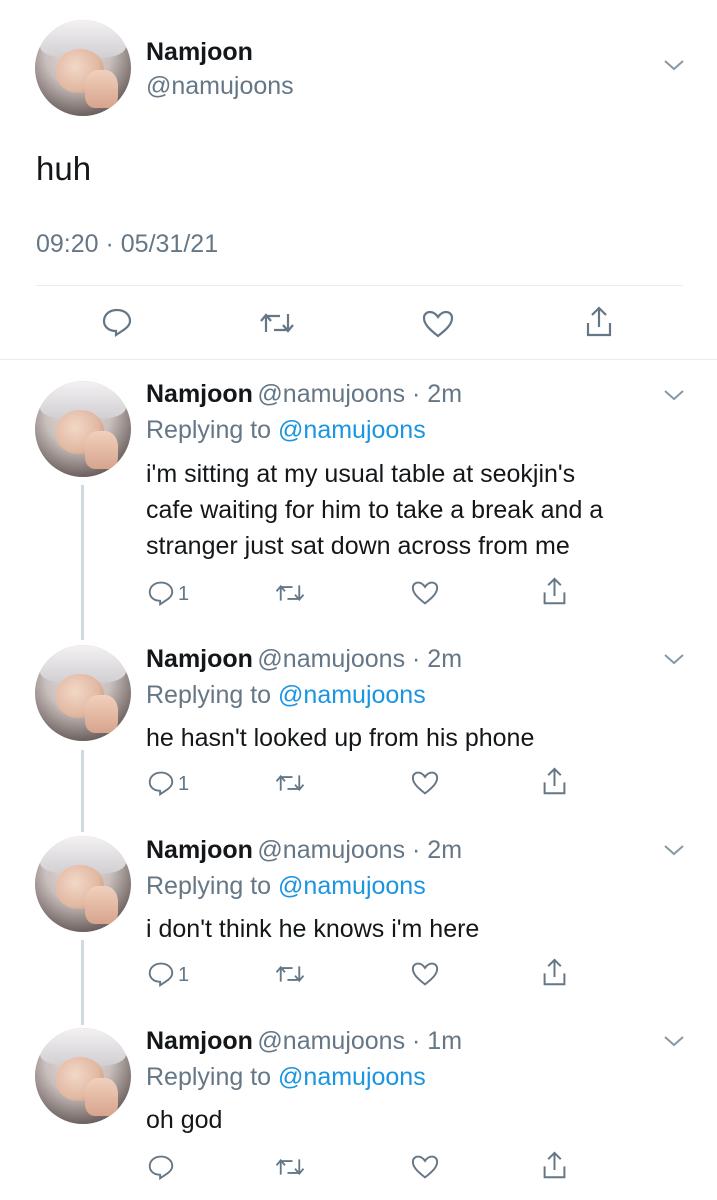 This screenshot has height=1200, width=717. What do you see at coordinates (358, 359) in the screenshot?
I see `section-divider` at bounding box center [358, 359].